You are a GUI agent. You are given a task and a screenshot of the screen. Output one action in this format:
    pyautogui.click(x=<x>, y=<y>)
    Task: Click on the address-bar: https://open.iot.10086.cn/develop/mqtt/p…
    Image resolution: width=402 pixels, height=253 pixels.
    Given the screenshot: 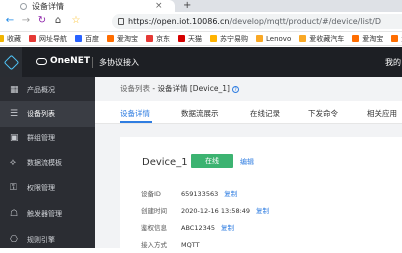 What is the action you would take?
    pyautogui.click(x=257, y=21)
    